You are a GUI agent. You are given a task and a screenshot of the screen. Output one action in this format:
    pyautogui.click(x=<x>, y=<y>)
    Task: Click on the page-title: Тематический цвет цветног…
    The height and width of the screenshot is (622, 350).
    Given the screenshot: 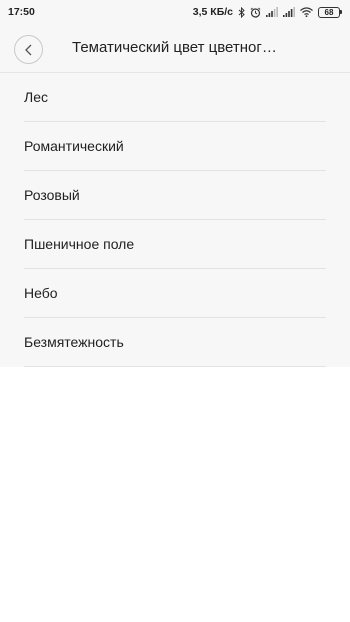 What is the action you would take?
    pyautogui.click(x=174, y=47)
    